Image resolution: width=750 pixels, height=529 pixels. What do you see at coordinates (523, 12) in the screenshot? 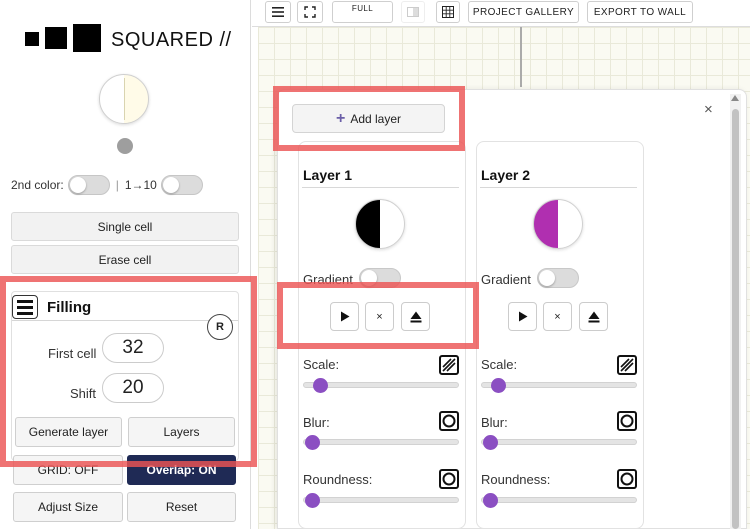
I see `project-gallery-button: PROJECT GALLERY` at bounding box center [523, 12].